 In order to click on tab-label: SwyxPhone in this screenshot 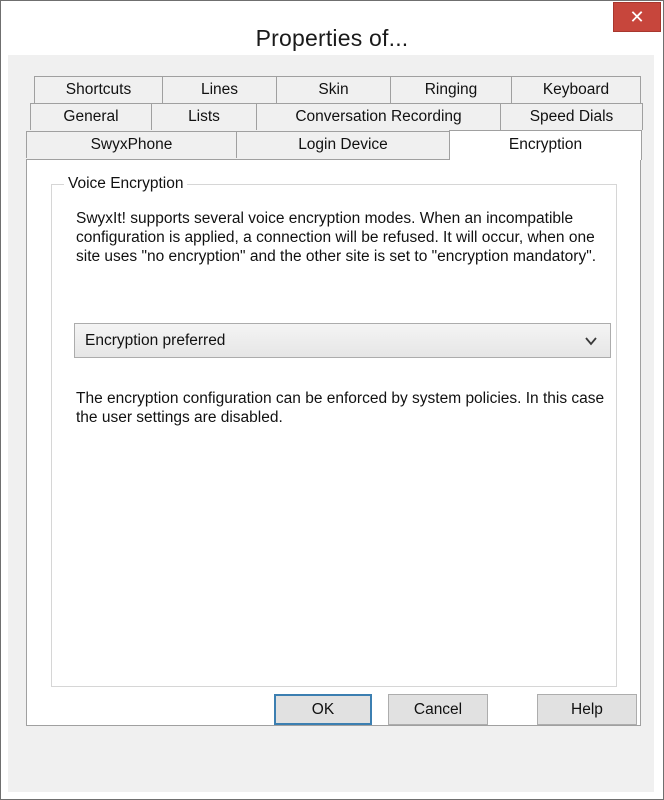, I will do `click(131, 144)`.